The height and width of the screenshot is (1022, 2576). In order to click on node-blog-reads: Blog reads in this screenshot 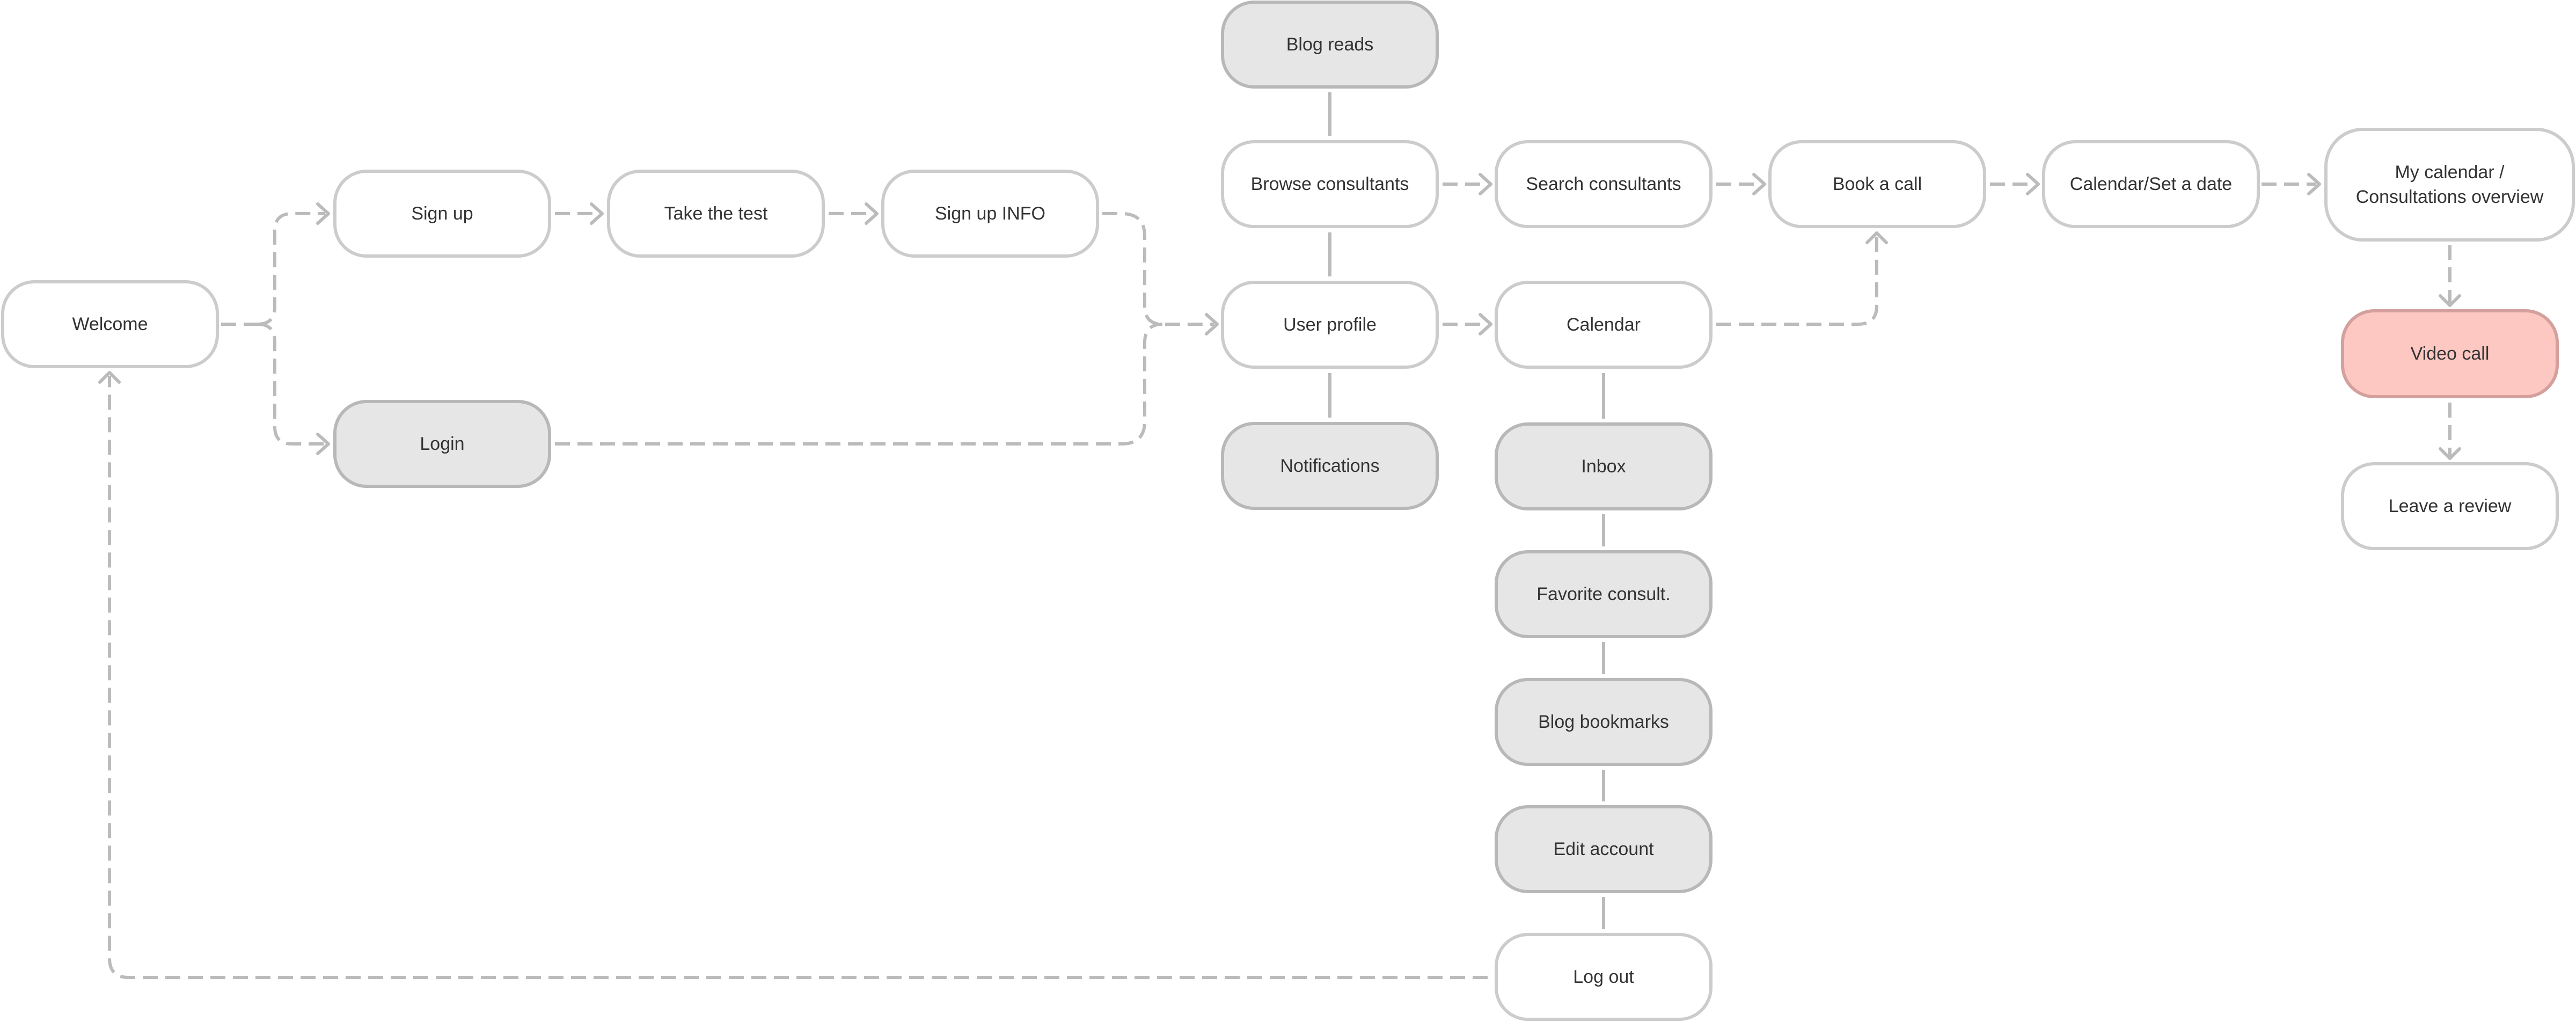, I will do `click(1330, 45)`.